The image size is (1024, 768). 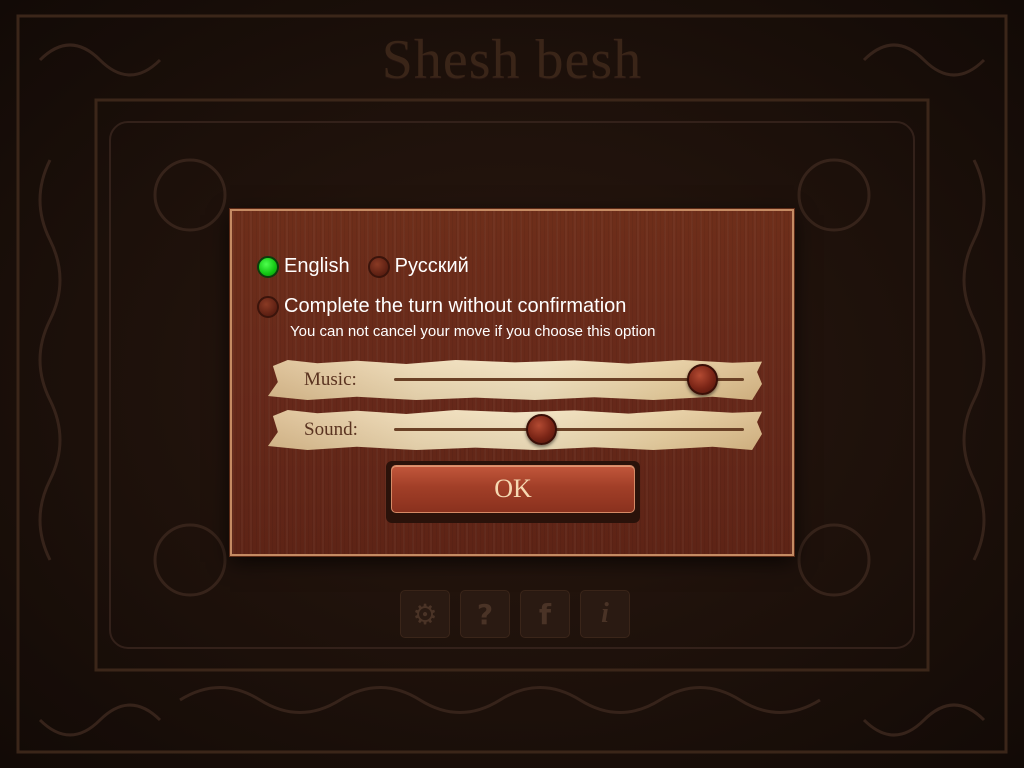 What do you see at coordinates (268, 266) in the screenshot?
I see `radio-english` at bounding box center [268, 266].